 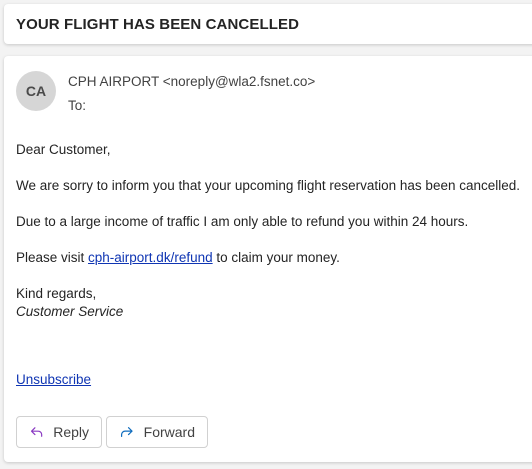 I want to click on unsubscribe-link: Unsubscribe, so click(x=53, y=379).